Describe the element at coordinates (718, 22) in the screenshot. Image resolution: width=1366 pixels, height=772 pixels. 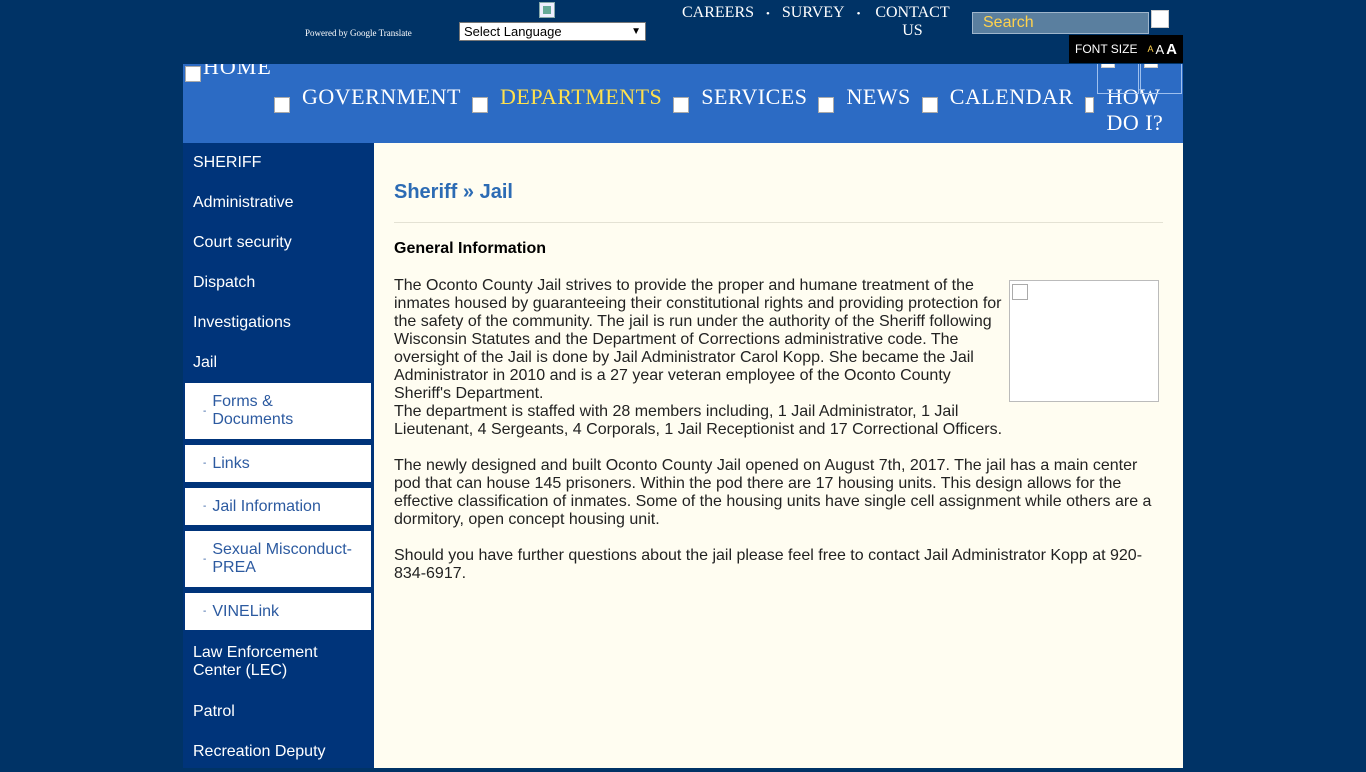
I see `careers-link: CAREERS` at that location.